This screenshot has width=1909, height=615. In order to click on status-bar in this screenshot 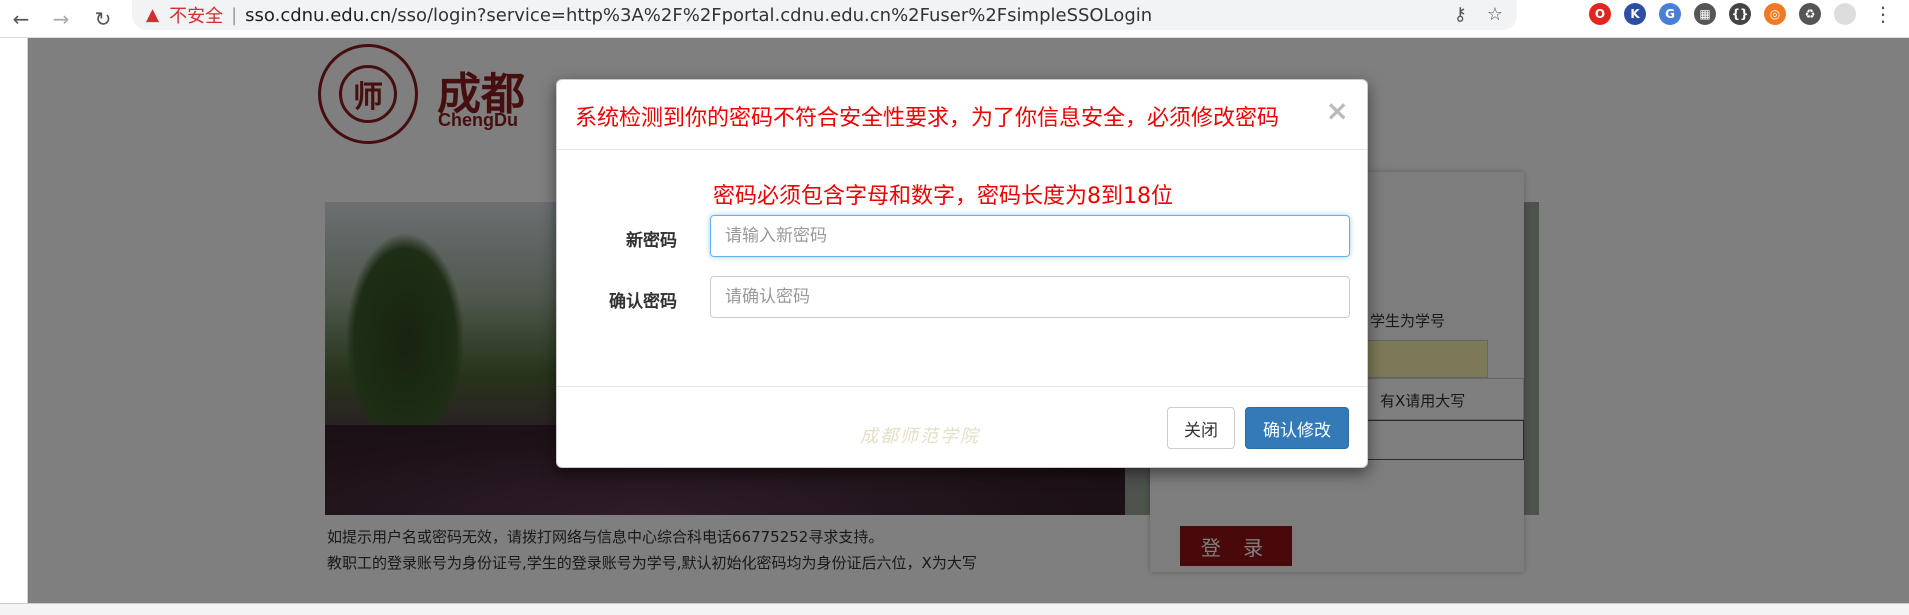, I will do `click(954, 609)`.